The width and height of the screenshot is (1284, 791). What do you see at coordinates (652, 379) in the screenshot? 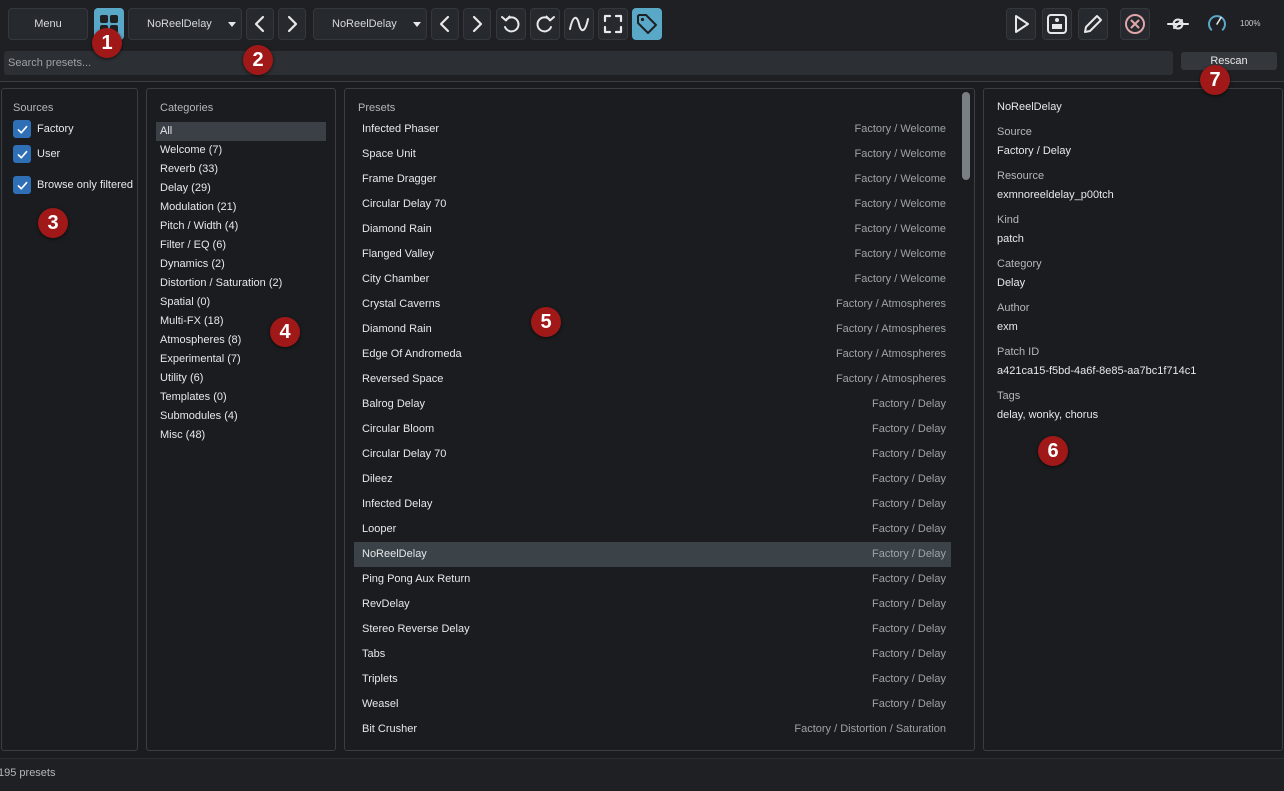
I see `preset-row: Reversed Space Factory / Atmospheres` at bounding box center [652, 379].